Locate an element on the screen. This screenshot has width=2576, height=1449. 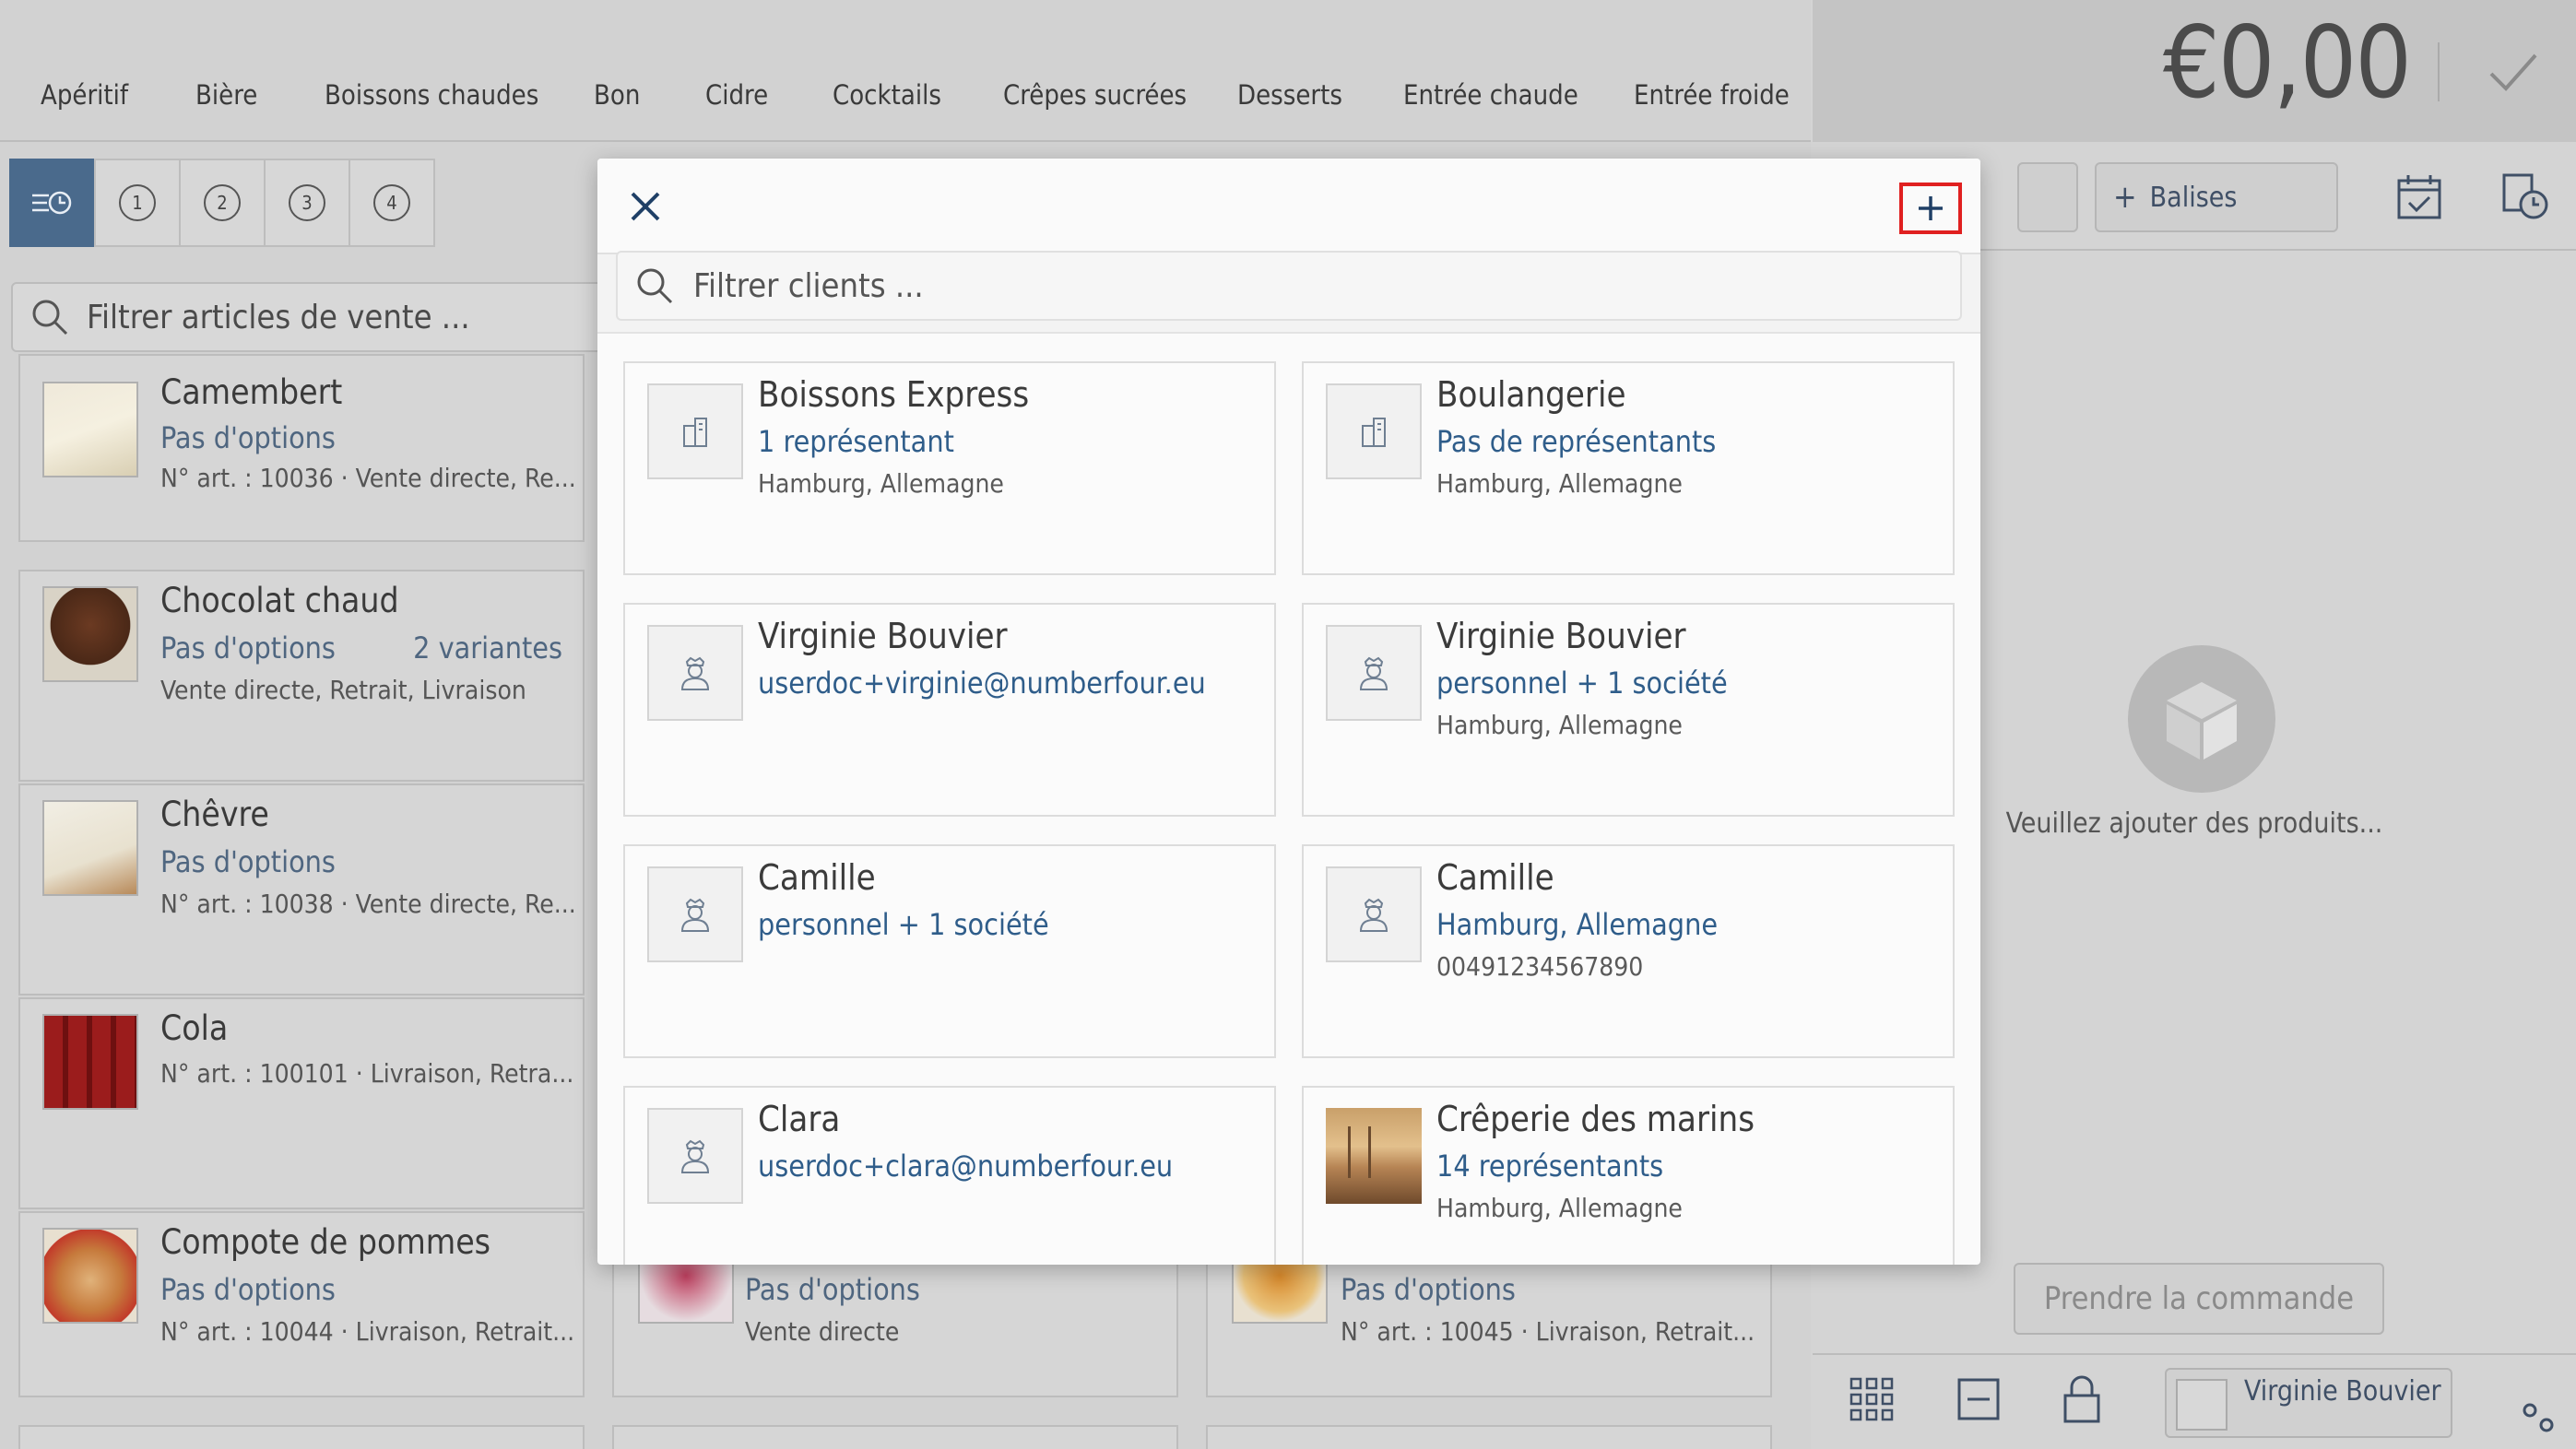
product-name: Chêvre is located at coordinates (214, 814).